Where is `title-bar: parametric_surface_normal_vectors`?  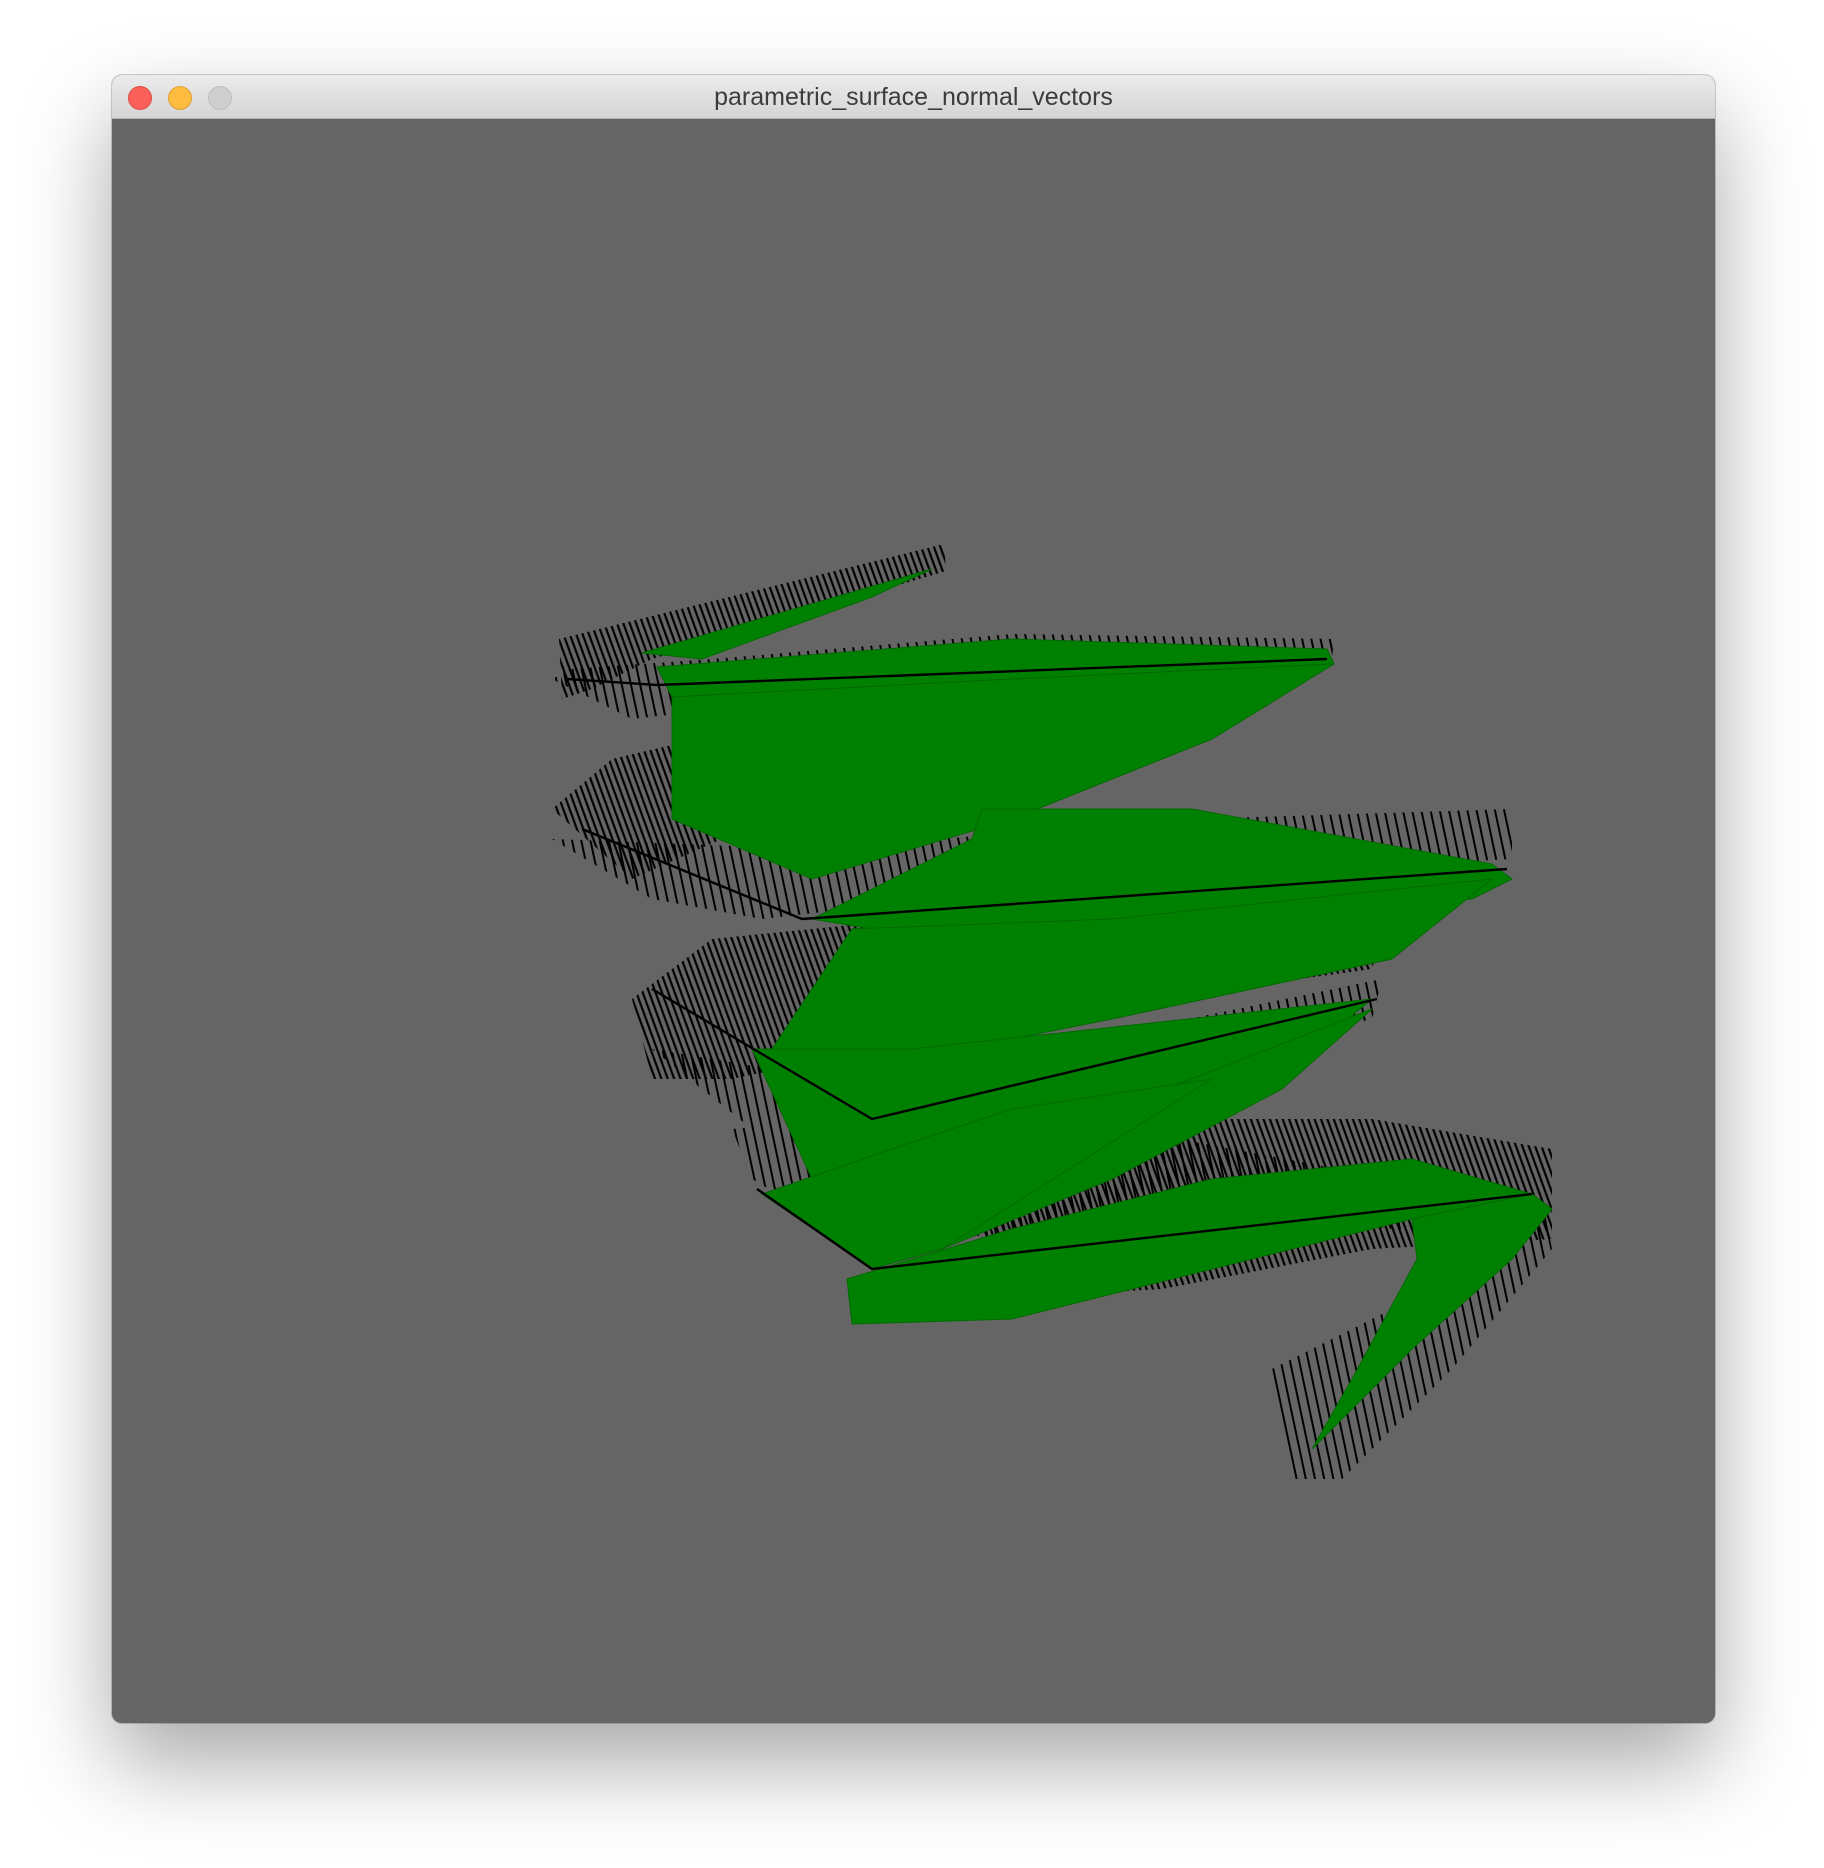
title-bar: parametric_surface_normal_vectors is located at coordinates (913, 97).